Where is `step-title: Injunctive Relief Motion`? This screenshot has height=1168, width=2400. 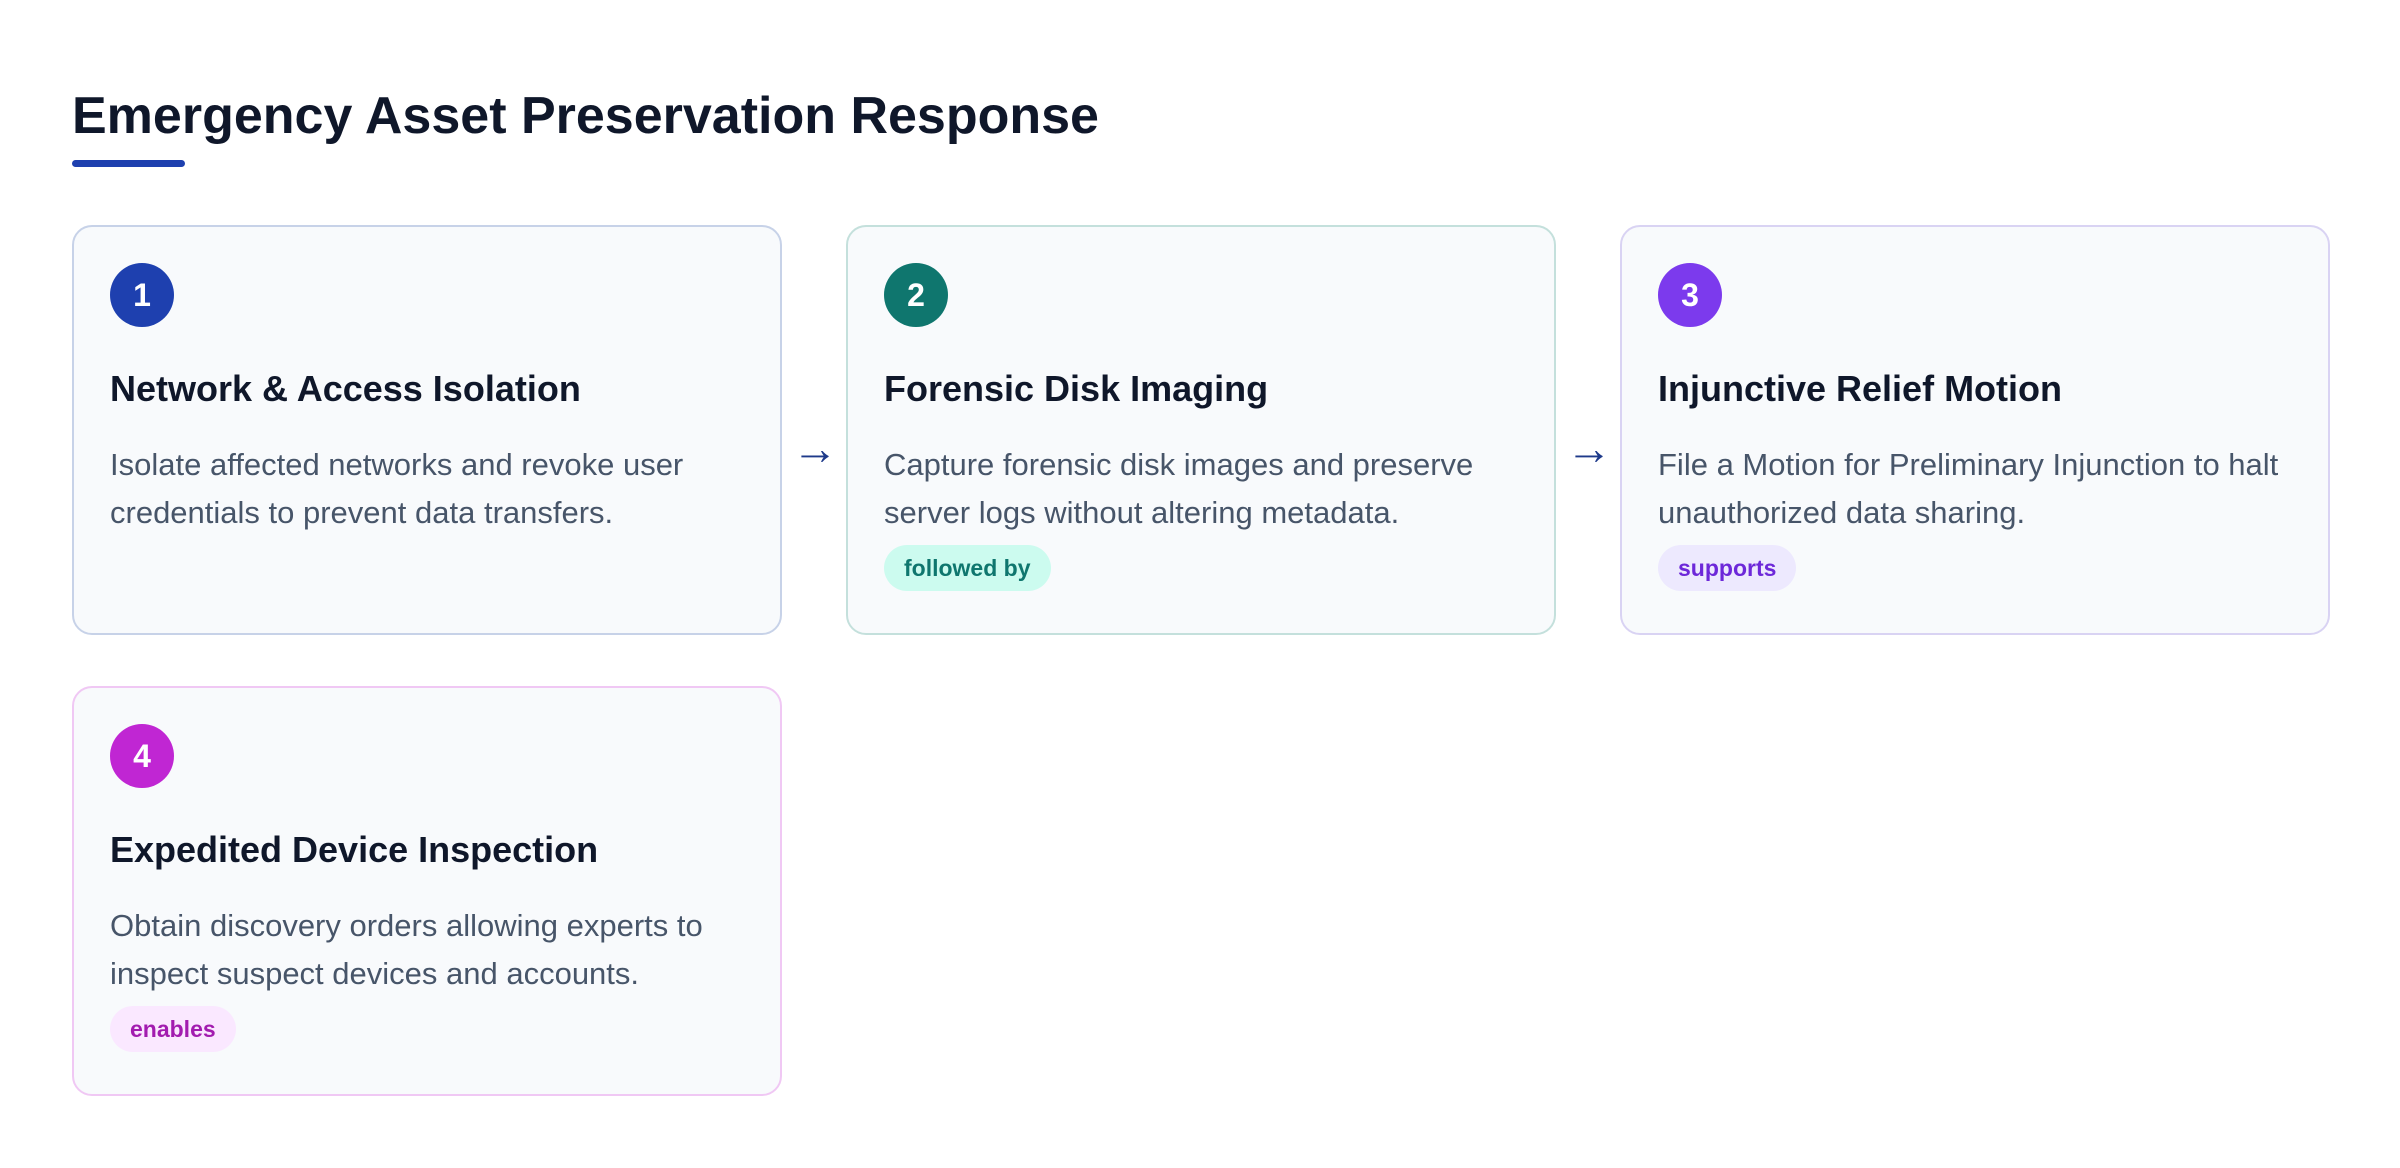 step-title: Injunctive Relief Motion is located at coordinates (1860, 388).